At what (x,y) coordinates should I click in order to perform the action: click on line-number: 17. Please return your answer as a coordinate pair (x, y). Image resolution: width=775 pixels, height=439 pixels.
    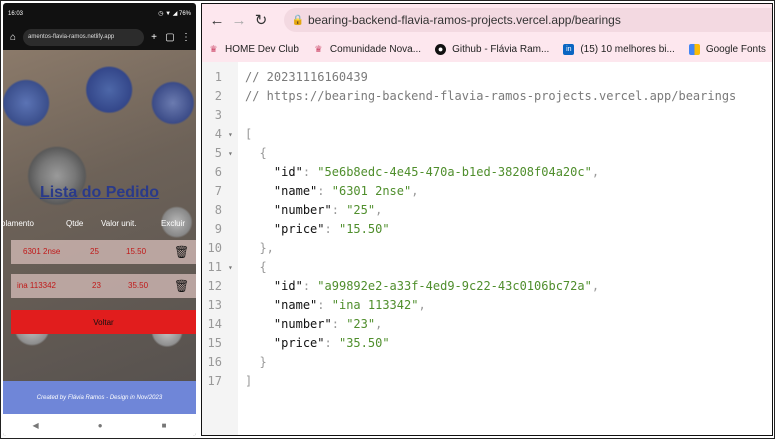
    Looking at the image, I should click on (214, 381).